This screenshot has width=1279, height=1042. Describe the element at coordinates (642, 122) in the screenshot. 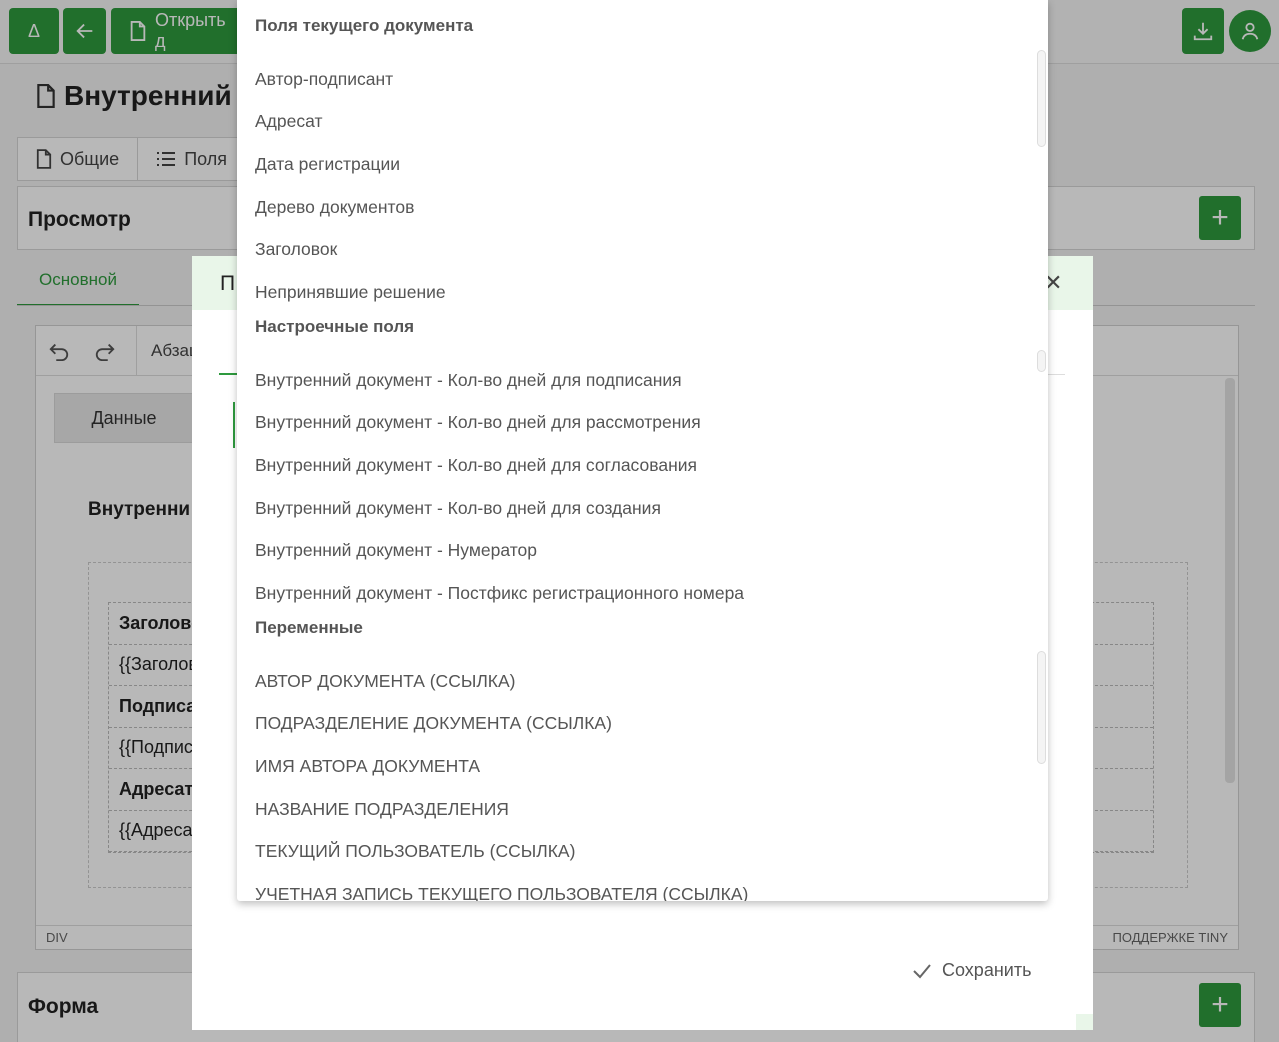

I see `dropdown-option: Адресат` at that location.